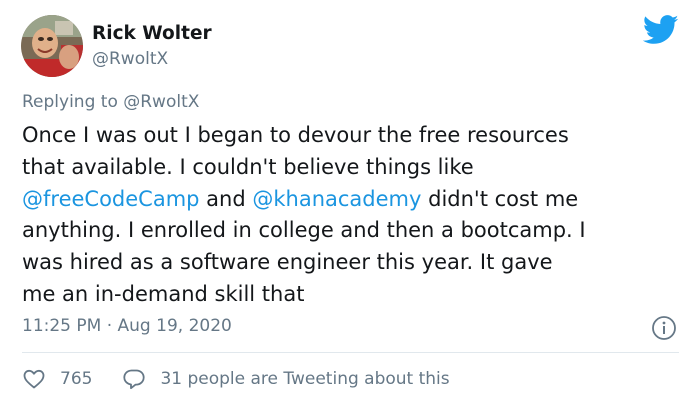 This screenshot has width=700, height=406. What do you see at coordinates (336, 199) in the screenshot?
I see `mention-link: @khanacademy` at bounding box center [336, 199].